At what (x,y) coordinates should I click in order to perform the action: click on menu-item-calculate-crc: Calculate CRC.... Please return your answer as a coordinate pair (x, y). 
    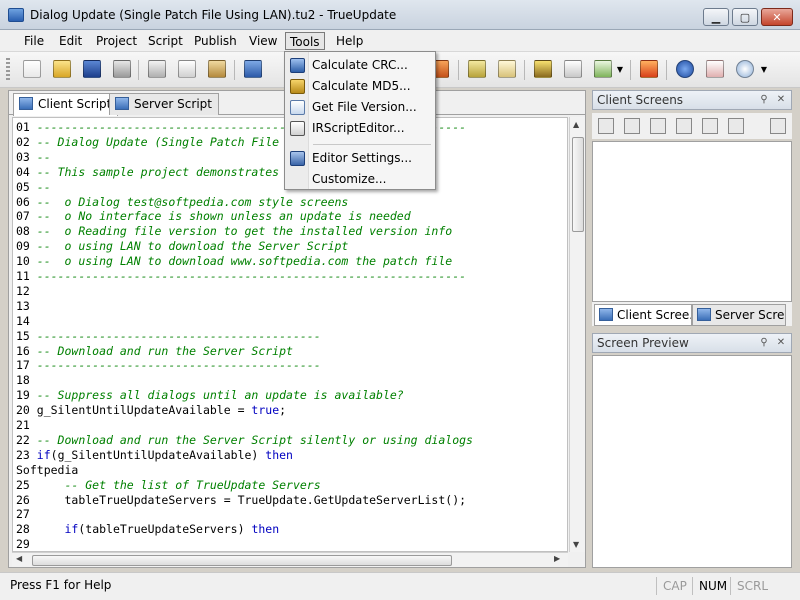
    Looking at the image, I should click on (360, 65).